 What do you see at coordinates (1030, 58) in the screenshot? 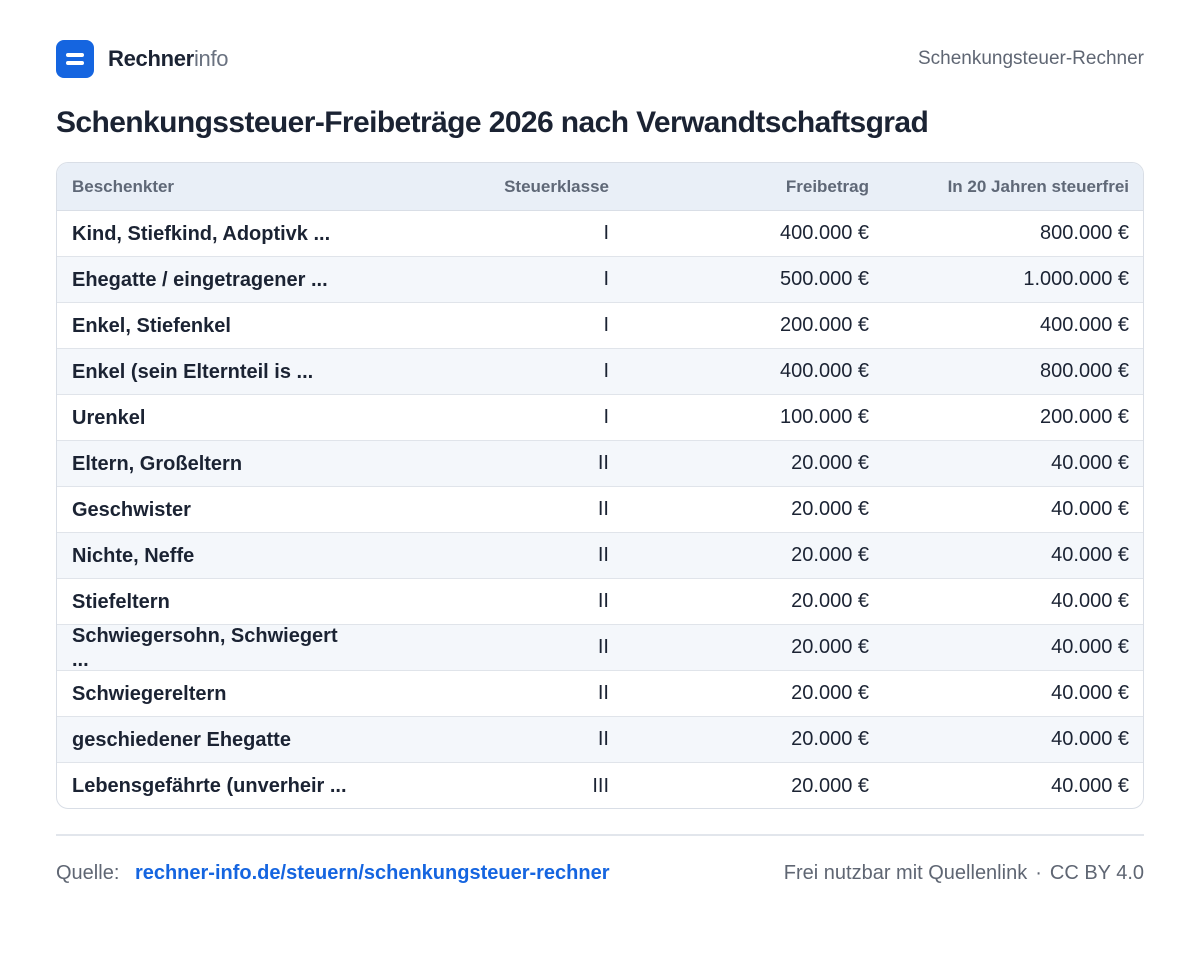
I see `page-label: Schenkungsteuer-Rechner` at bounding box center [1030, 58].